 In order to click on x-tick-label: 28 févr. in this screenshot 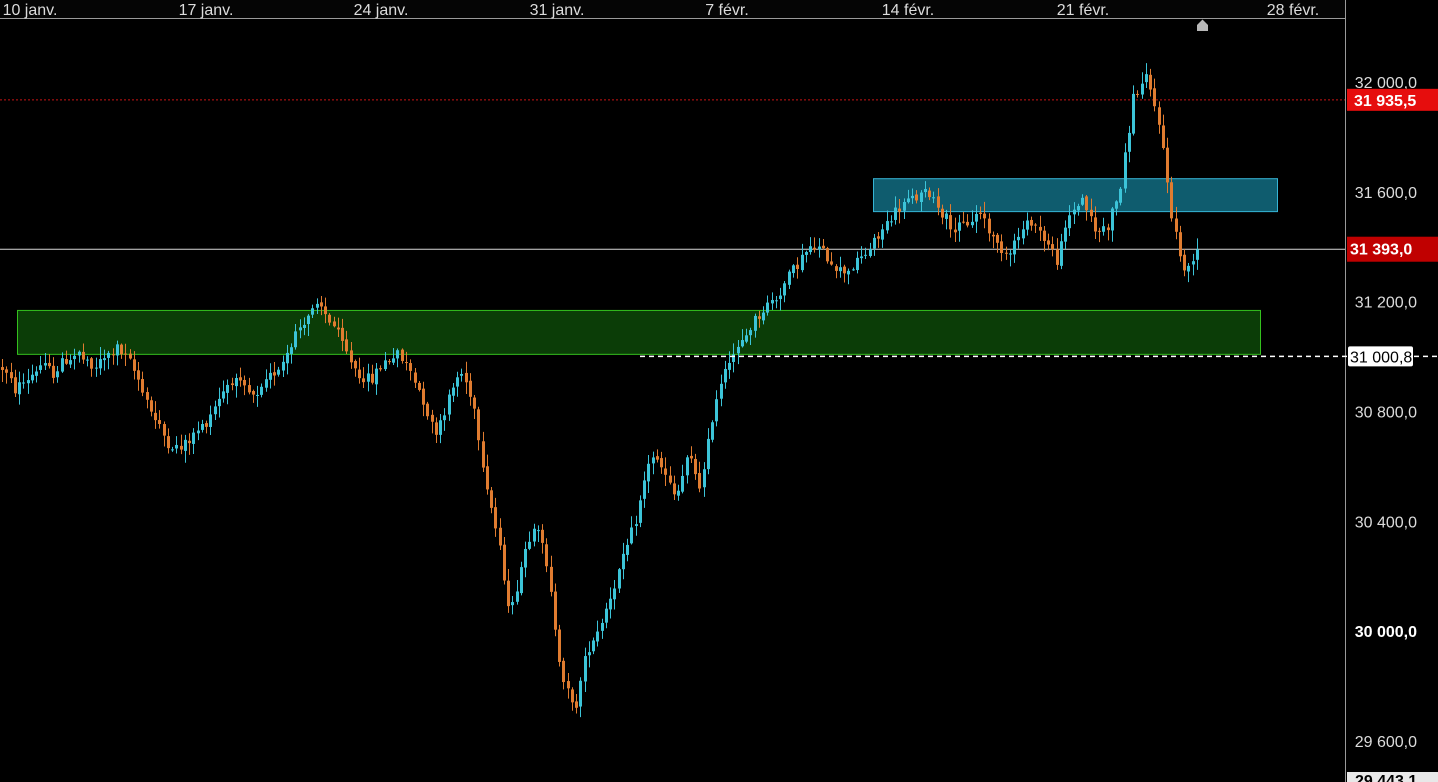, I will do `click(1293, 10)`.